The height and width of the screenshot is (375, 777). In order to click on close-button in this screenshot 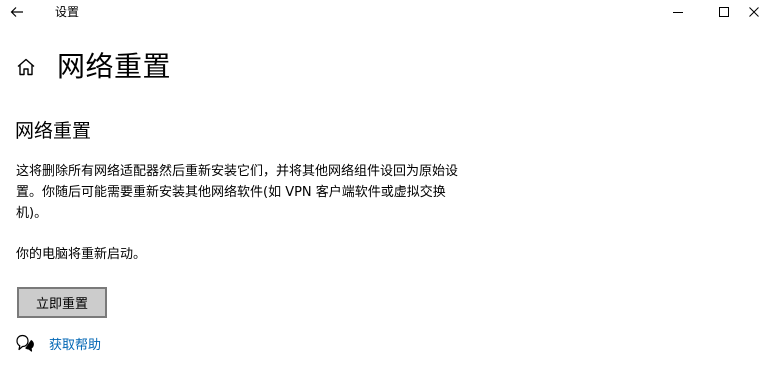, I will do `click(754, 12)`.